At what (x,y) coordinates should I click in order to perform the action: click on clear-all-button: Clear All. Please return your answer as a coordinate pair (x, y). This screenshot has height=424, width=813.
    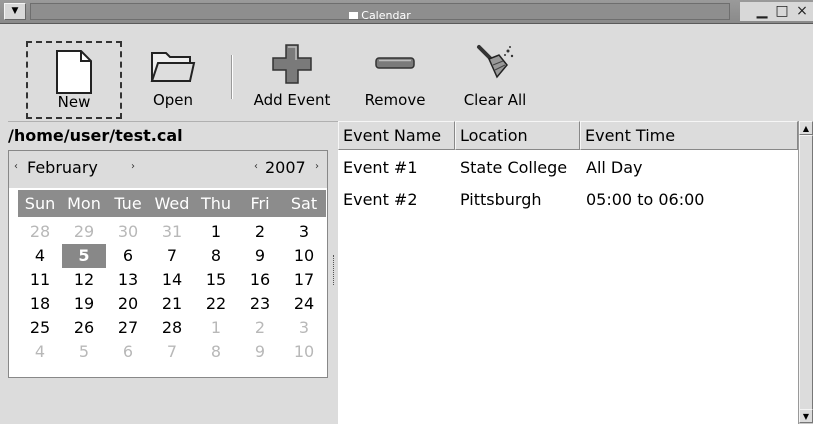
    Looking at the image, I should click on (495, 75).